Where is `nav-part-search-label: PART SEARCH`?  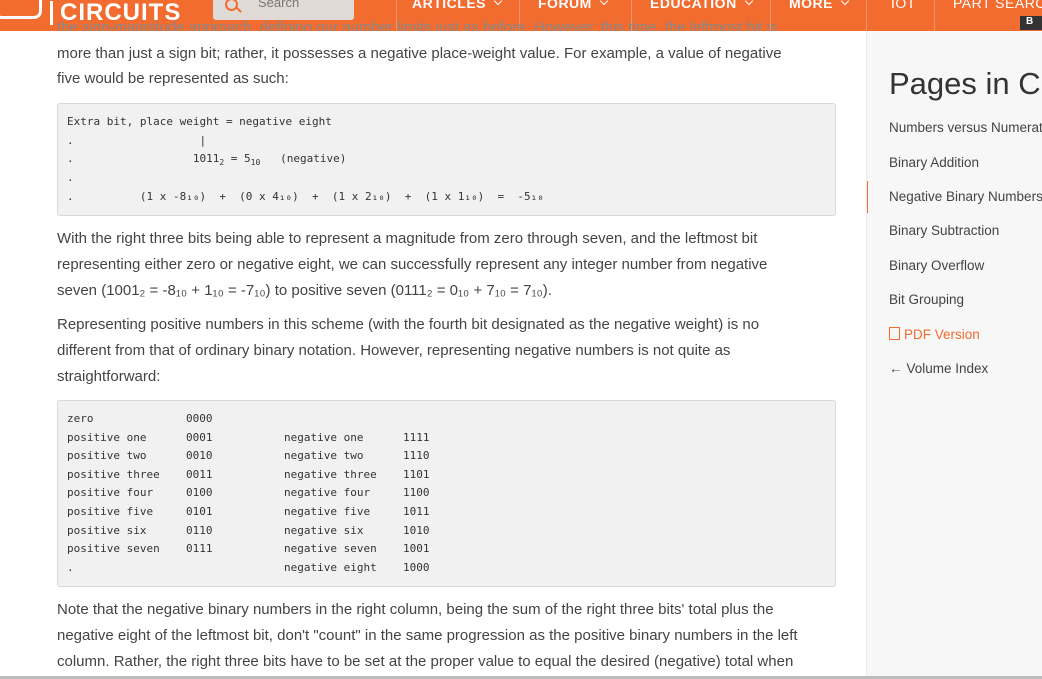 nav-part-search-label: PART SEARCH is located at coordinates (997, 5).